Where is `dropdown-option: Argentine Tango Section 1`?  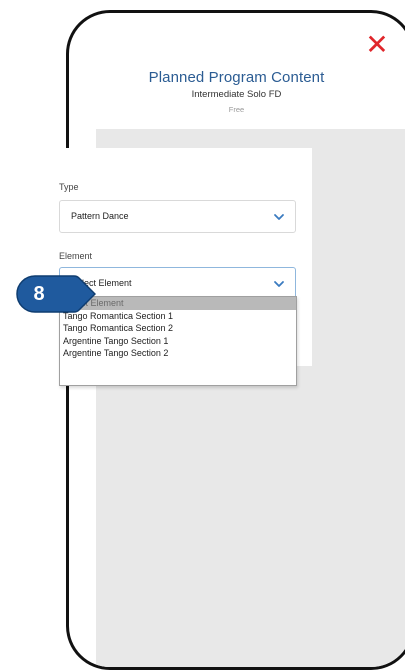 dropdown-option: Argentine Tango Section 1 is located at coordinates (178, 341).